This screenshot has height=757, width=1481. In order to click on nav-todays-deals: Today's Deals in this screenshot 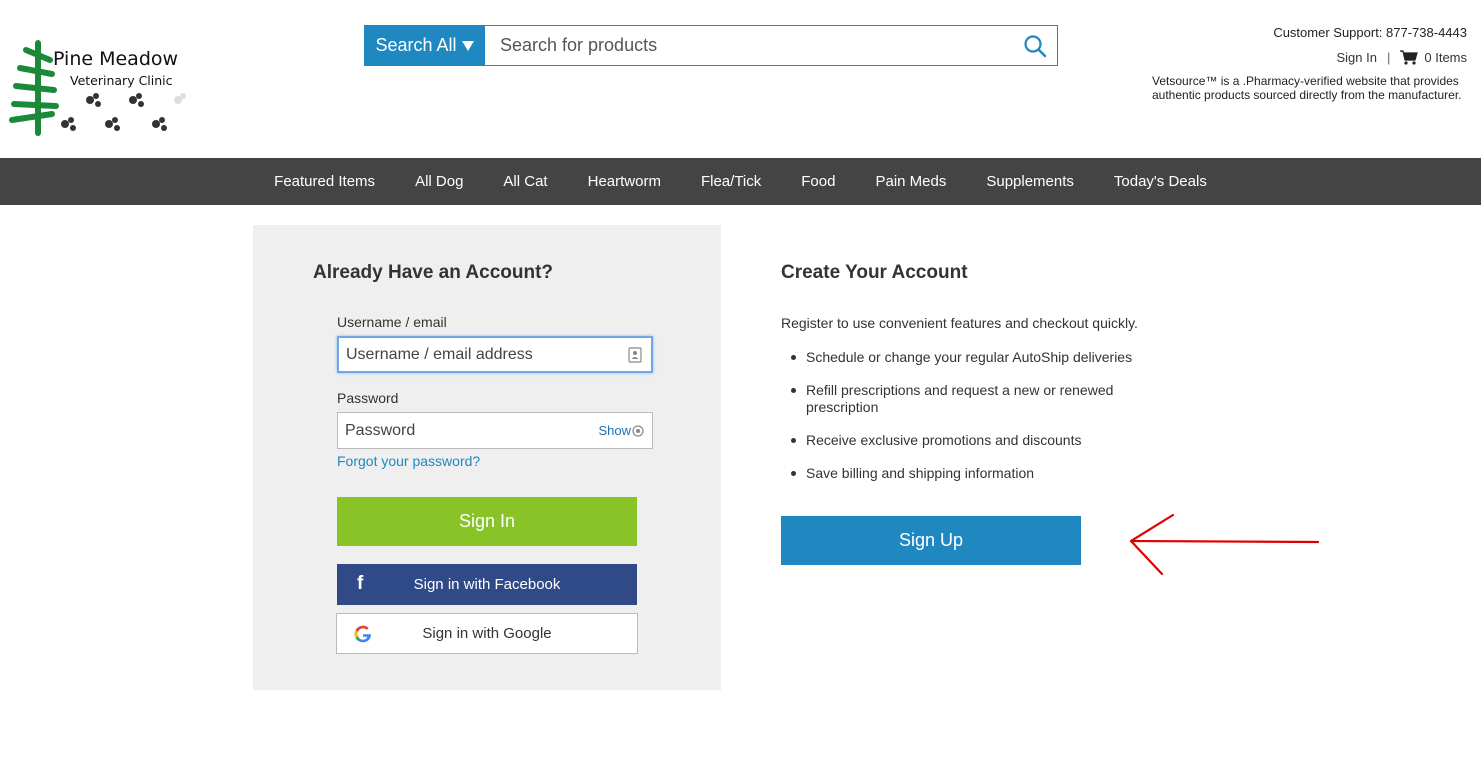, I will do `click(1160, 181)`.